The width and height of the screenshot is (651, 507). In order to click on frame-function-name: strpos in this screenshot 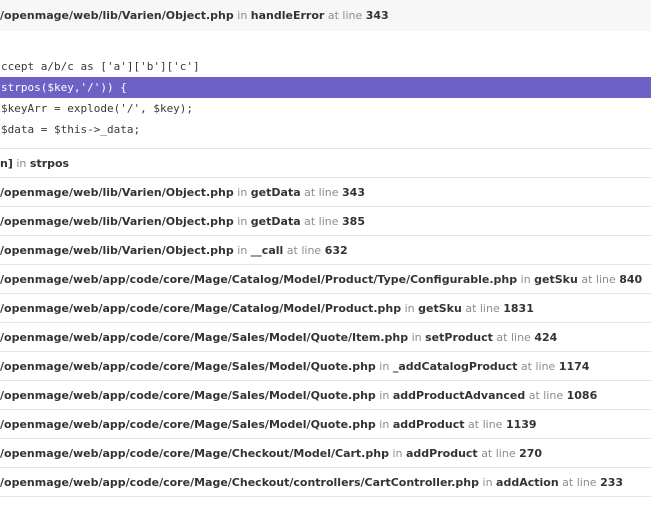, I will do `click(49, 163)`.